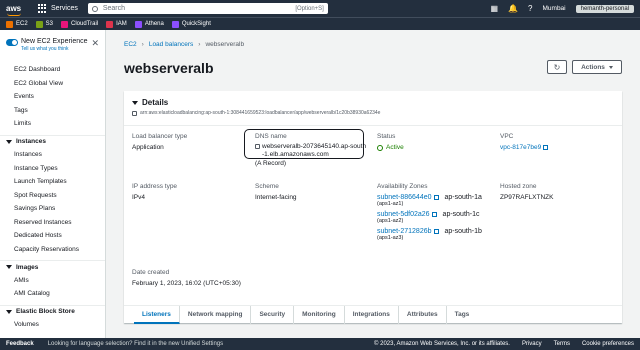 The height and width of the screenshot is (350, 640). Describe the element at coordinates (495, 8) in the screenshot. I see `cloudshell-icon: ▦` at that location.